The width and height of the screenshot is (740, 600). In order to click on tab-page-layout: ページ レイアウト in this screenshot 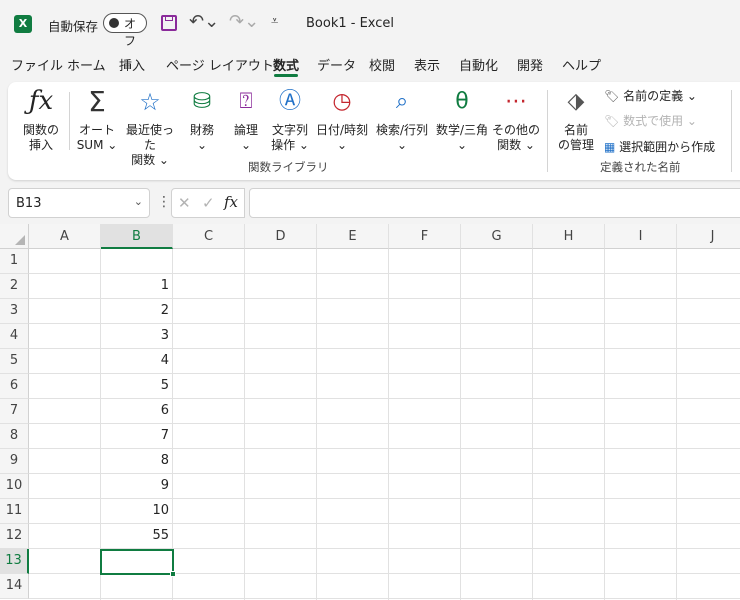, I will do `click(220, 64)`.